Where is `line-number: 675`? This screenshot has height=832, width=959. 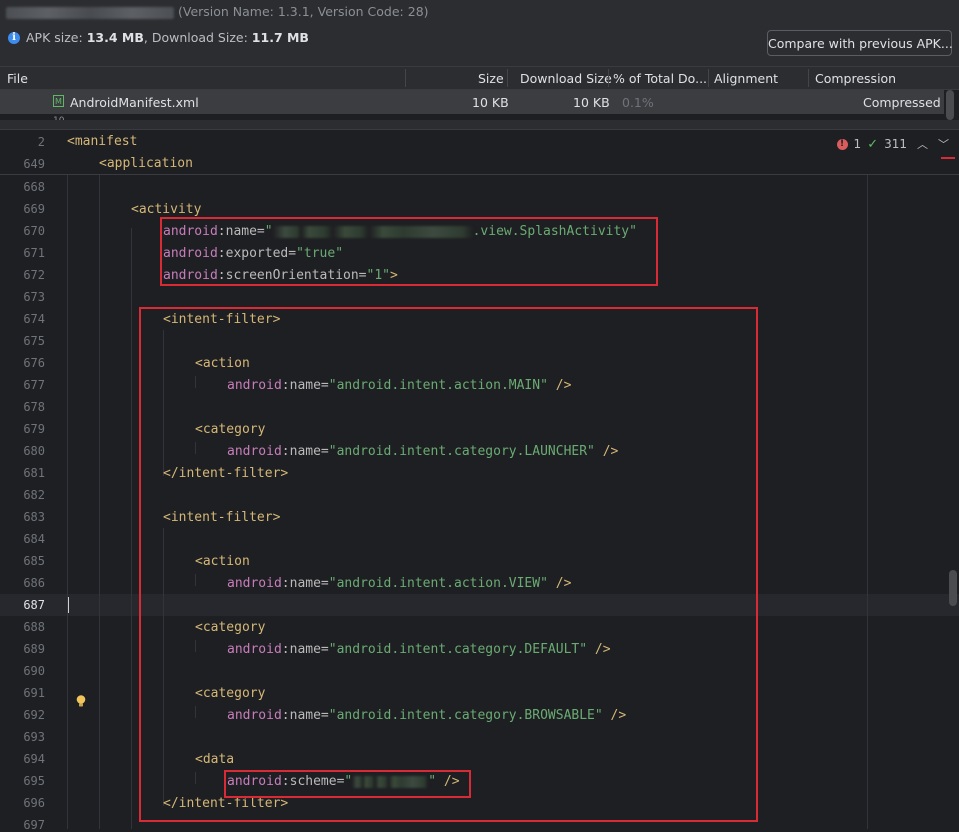
line-number: 675 is located at coordinates (34, 341).